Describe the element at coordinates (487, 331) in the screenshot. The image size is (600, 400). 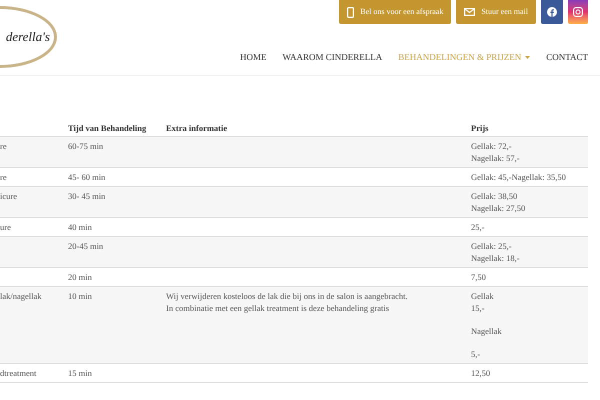
I see `price-text: Nagellak` at that location.